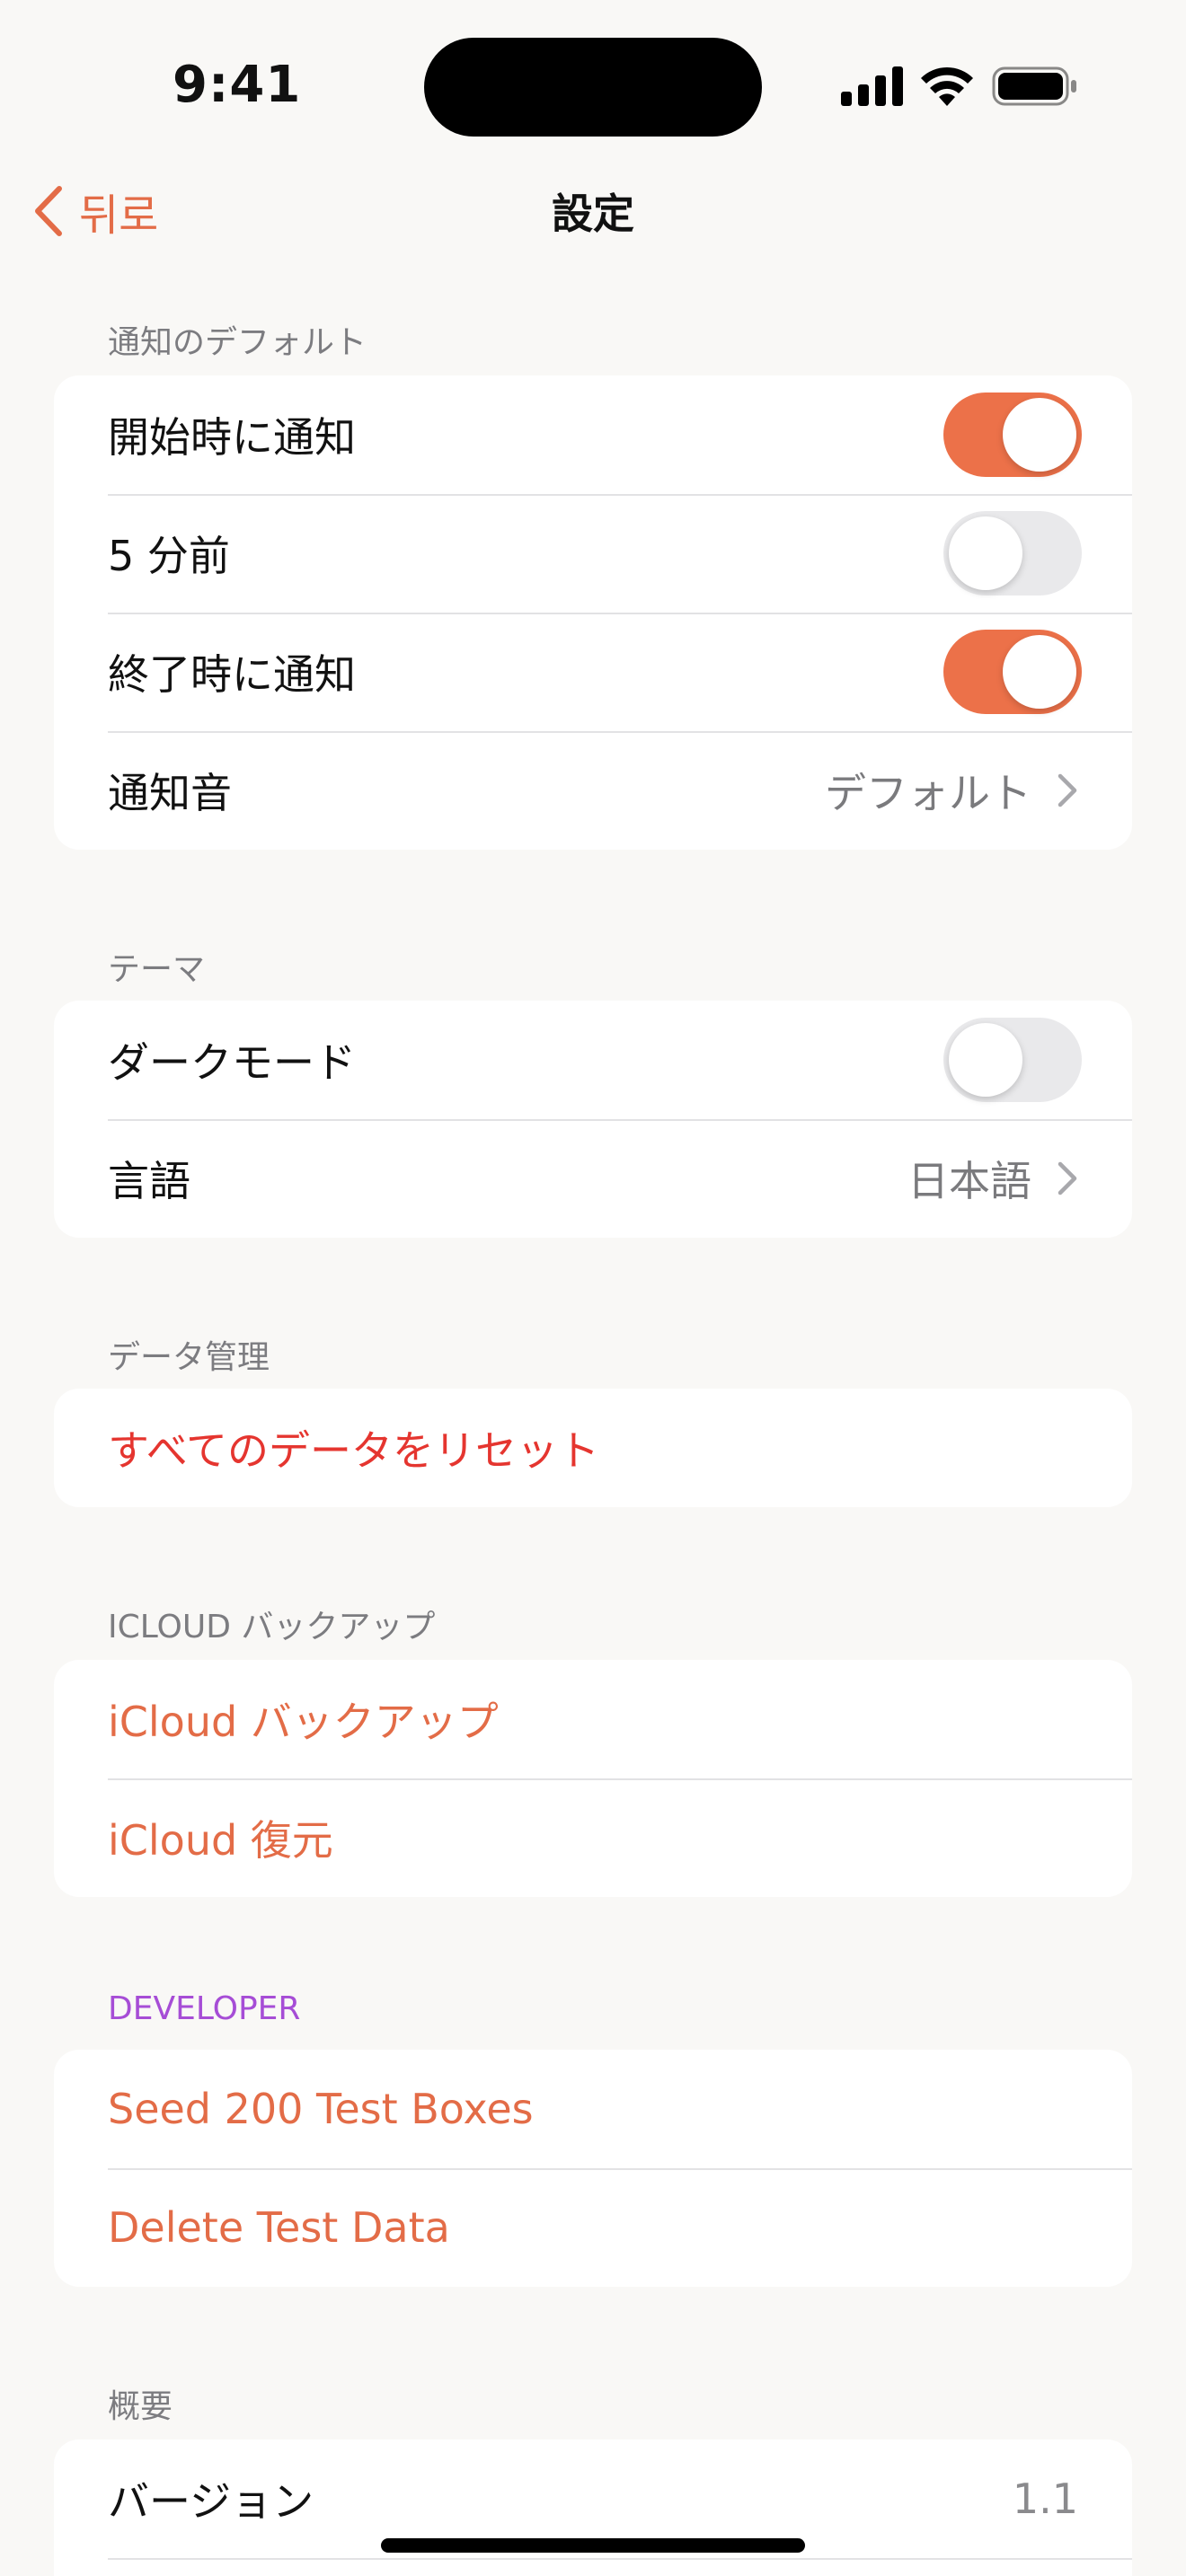 The image size is (1186, 2576). What do you see at coordinates (220, 1840) in the screenshot?
I see `icloud-restore-label: iCloud 復元` at bounding box center [220, 1840].